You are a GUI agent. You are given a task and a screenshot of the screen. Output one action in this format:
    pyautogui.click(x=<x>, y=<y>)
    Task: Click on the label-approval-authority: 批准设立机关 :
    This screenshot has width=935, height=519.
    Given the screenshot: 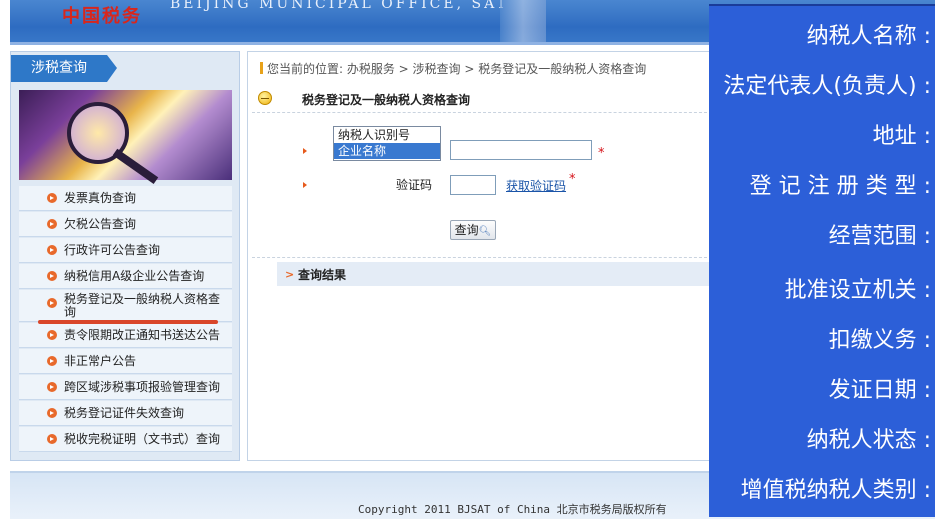 What is the action you would take?
    pyautogui.click(x=857, y=290)
    